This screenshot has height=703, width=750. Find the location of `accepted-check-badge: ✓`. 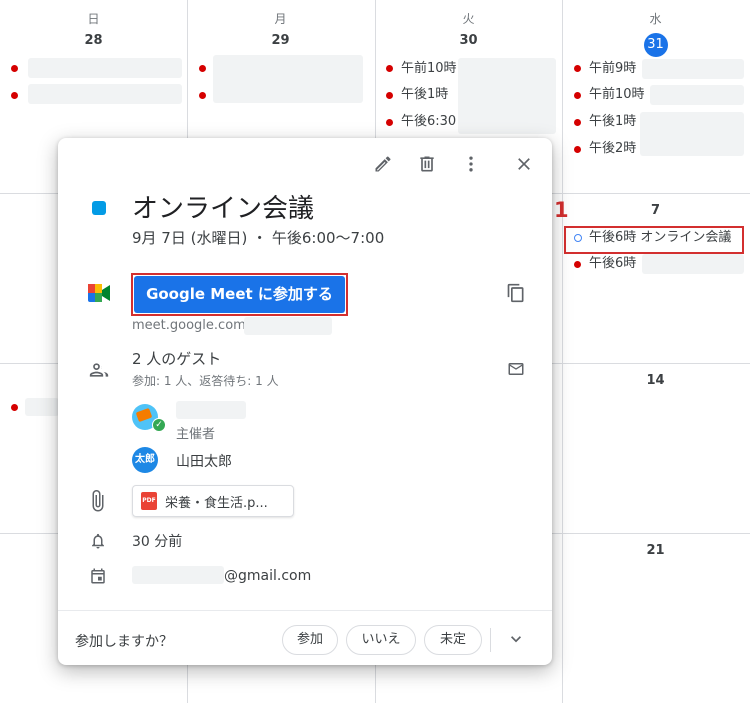

accepted-check-badge: ✓ is located at coordinates (159, 425).